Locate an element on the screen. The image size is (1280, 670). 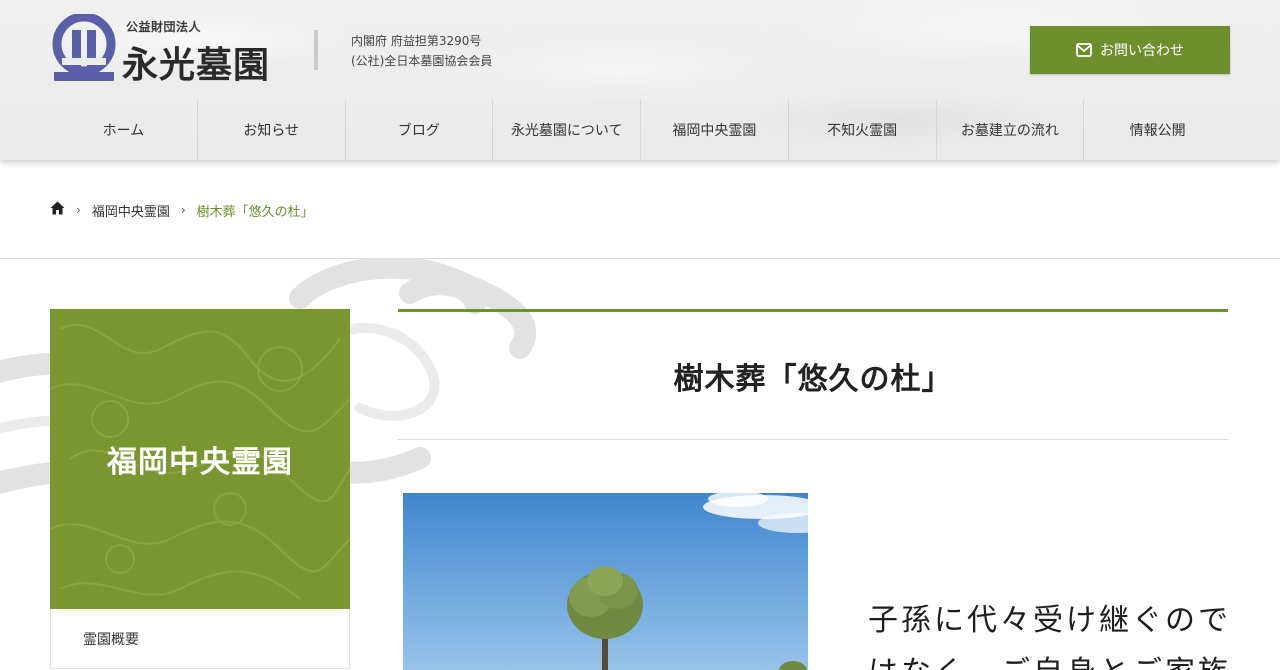
nav-item-about: 永光墓園について is located at coordinates (567, 130).